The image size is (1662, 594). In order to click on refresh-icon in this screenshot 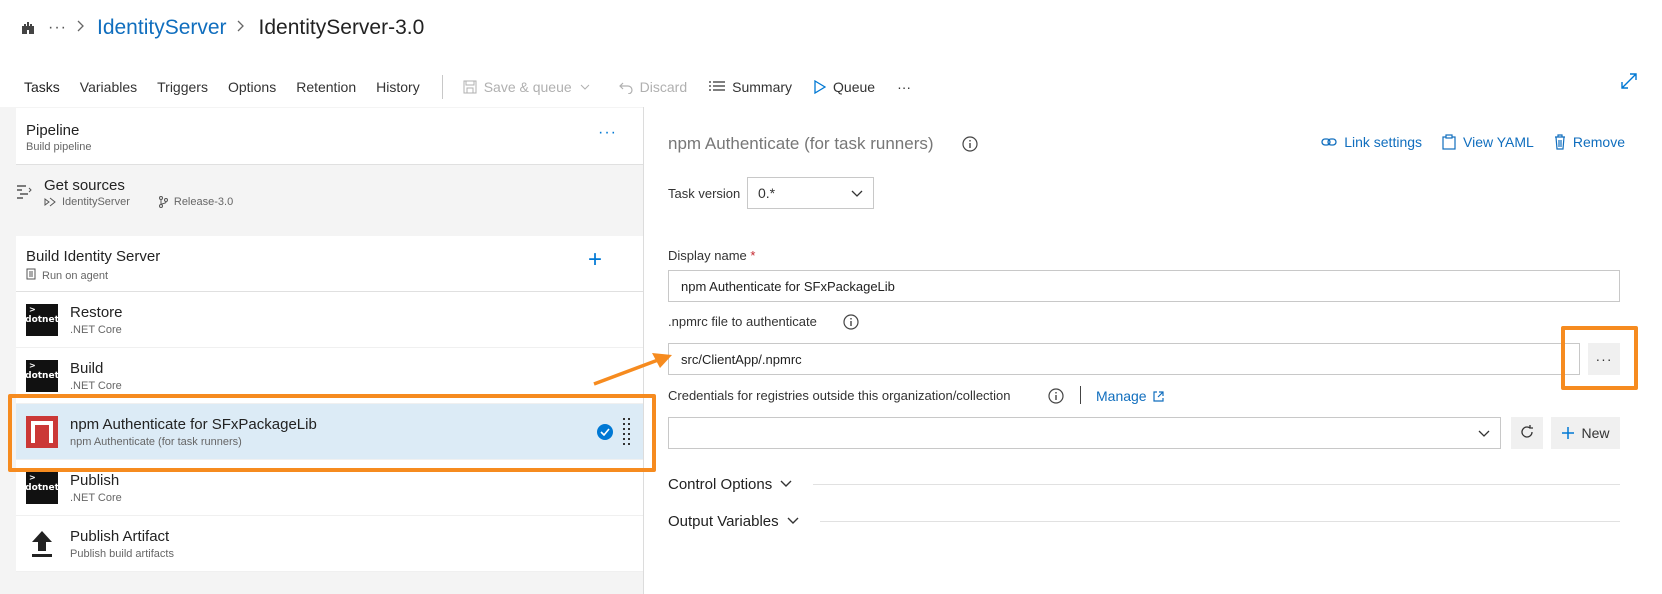, I will do `click(1527, 433)`.